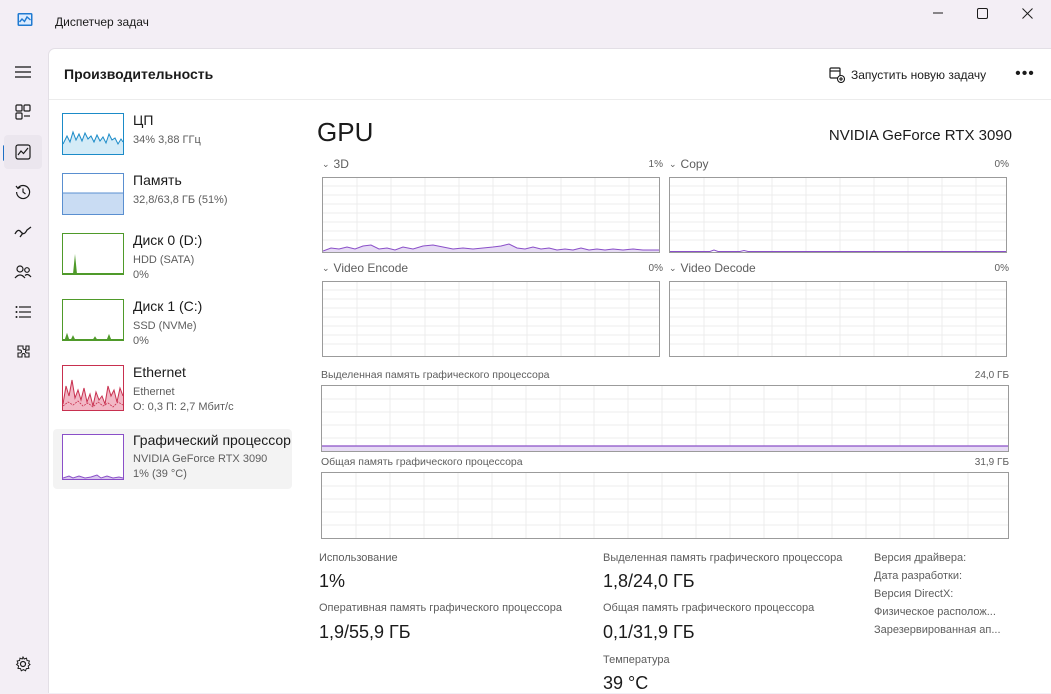  I want to click on engine-3d-selector: ⌄ 3D, so click(335, 164).